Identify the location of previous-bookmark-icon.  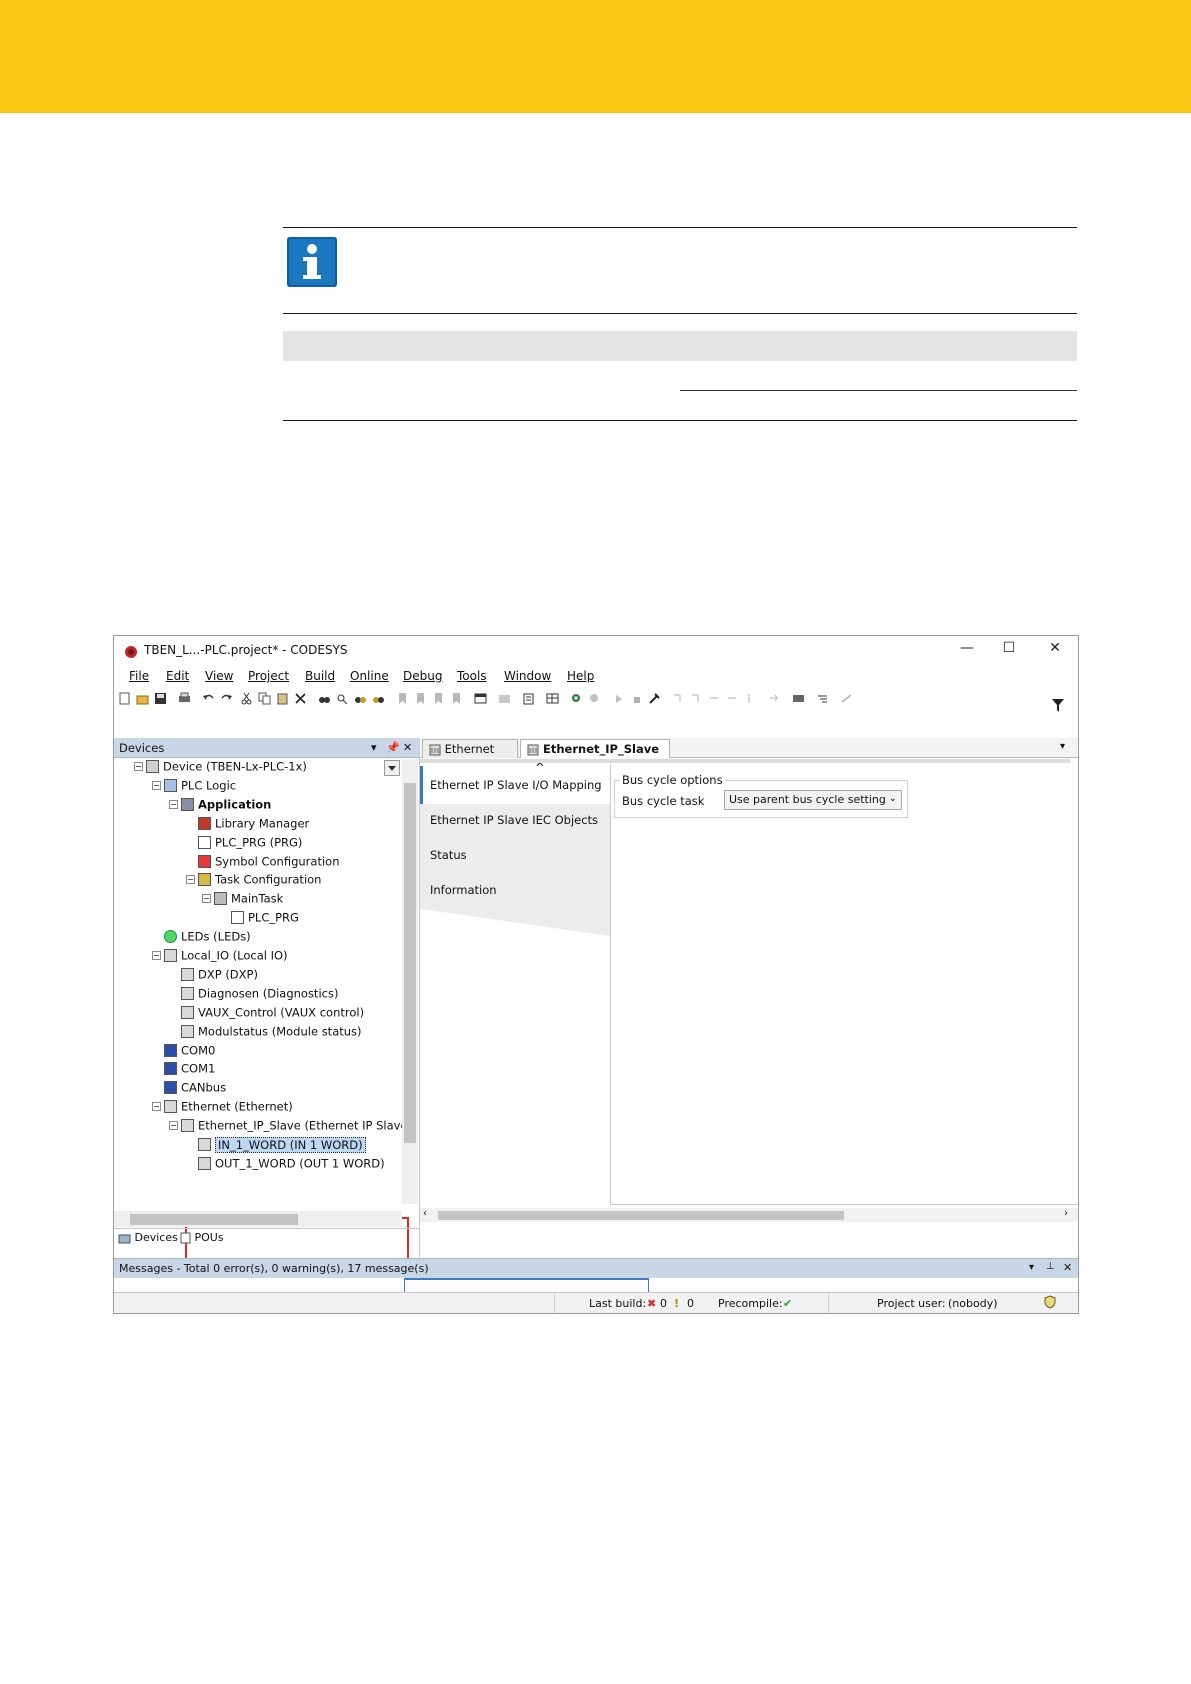
(438, 698).